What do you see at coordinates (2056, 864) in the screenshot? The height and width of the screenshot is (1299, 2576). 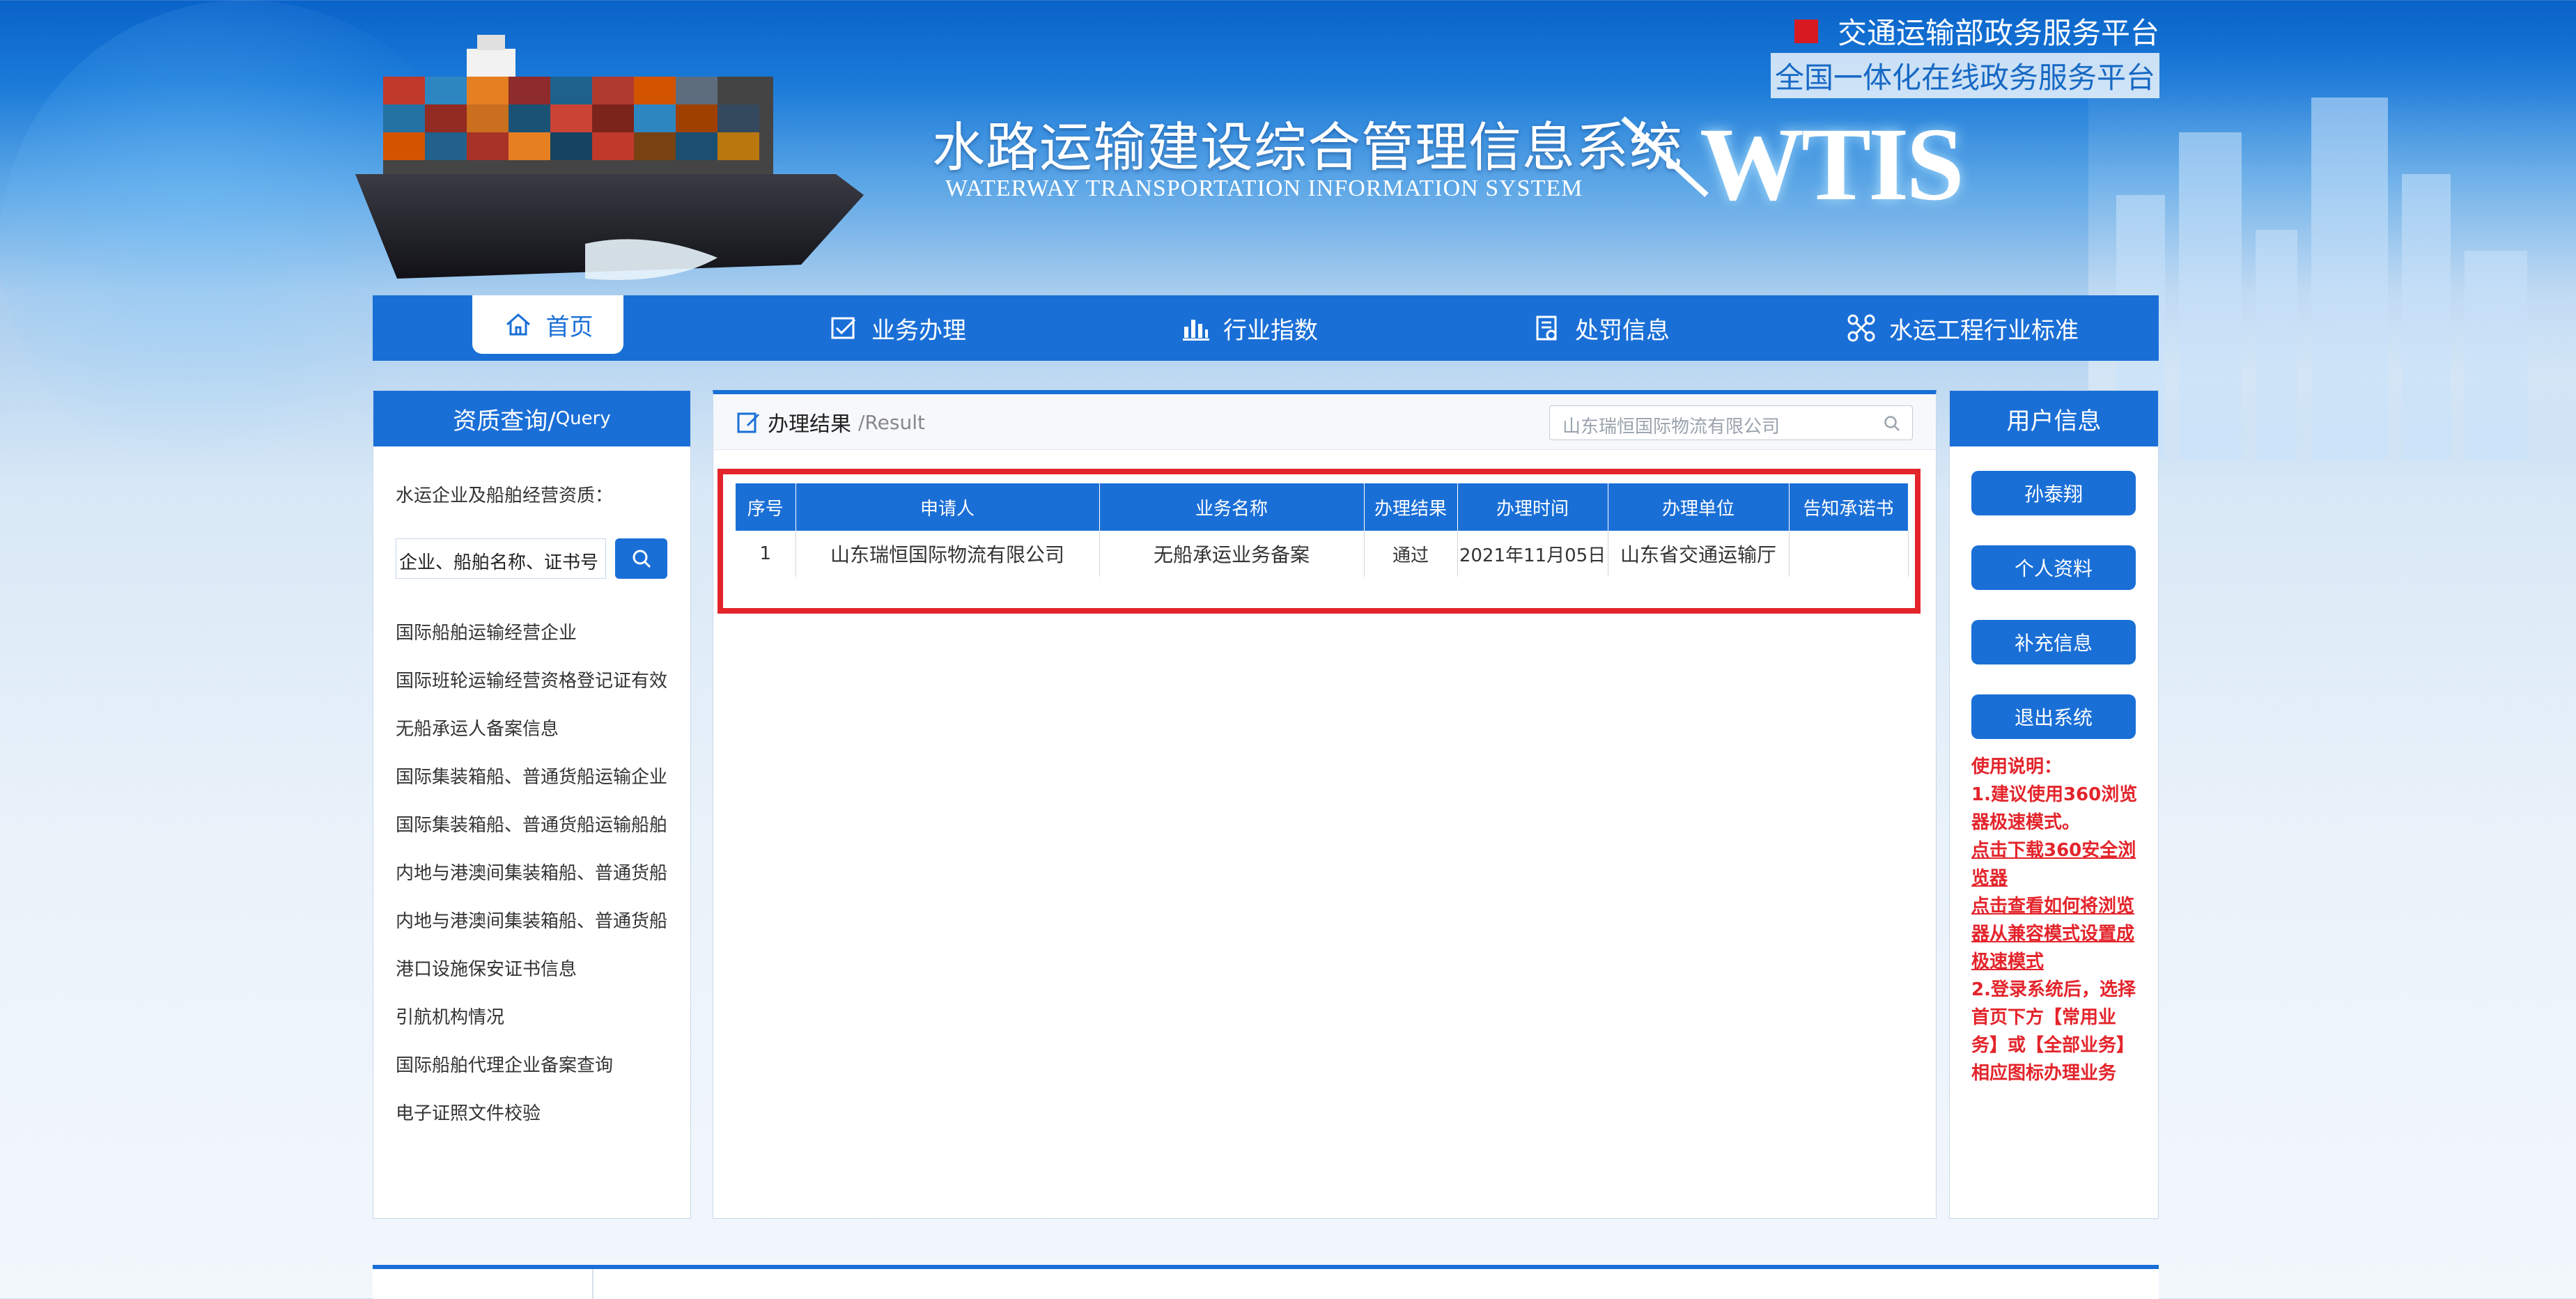 I see `download-360-link: 点击下载360安全浏览器` at bounding box center [2056, 864].